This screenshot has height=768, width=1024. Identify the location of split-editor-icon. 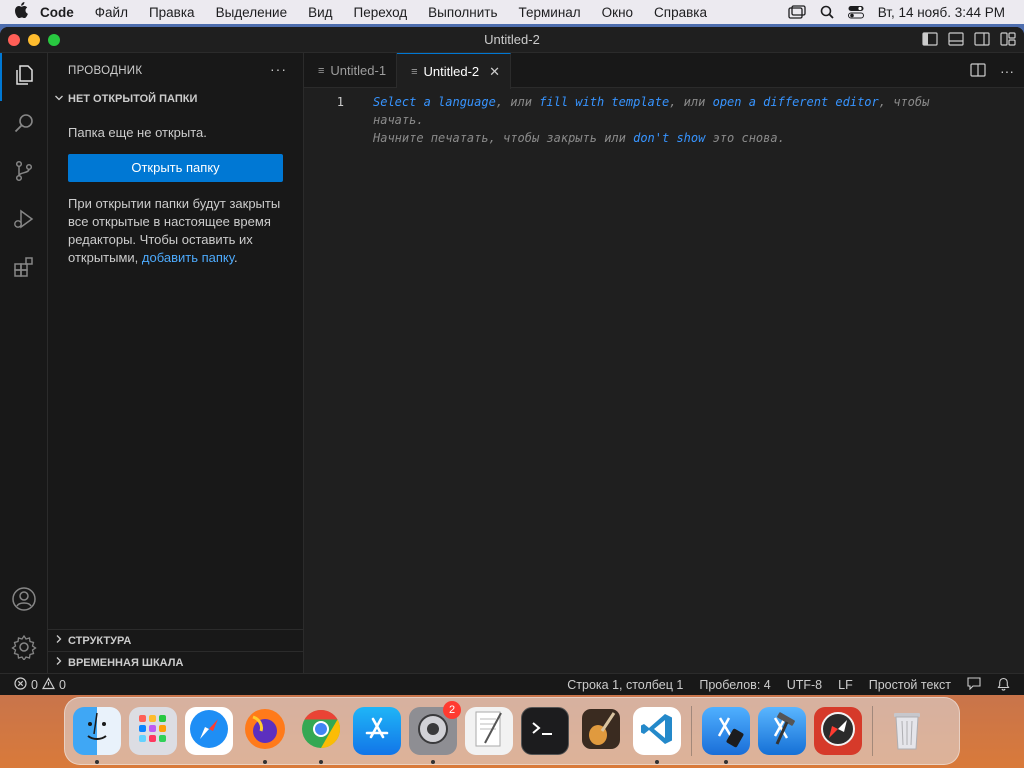
(978, 71).